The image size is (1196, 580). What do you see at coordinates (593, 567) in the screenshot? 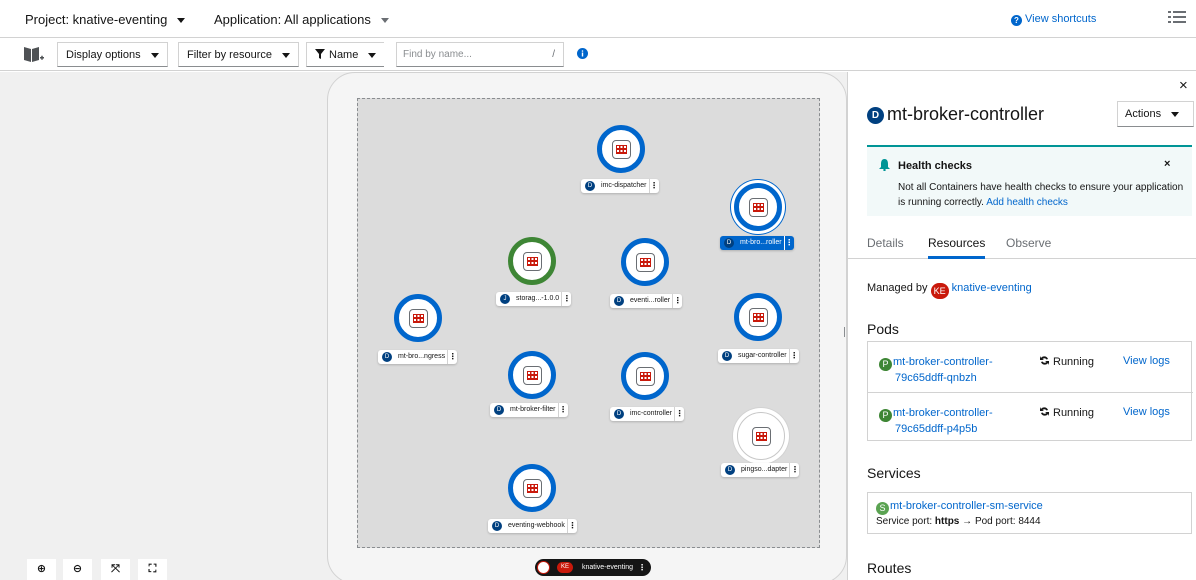
I see `application-label: KE knative-eventing ⋮` at bounding box center [593, 567].